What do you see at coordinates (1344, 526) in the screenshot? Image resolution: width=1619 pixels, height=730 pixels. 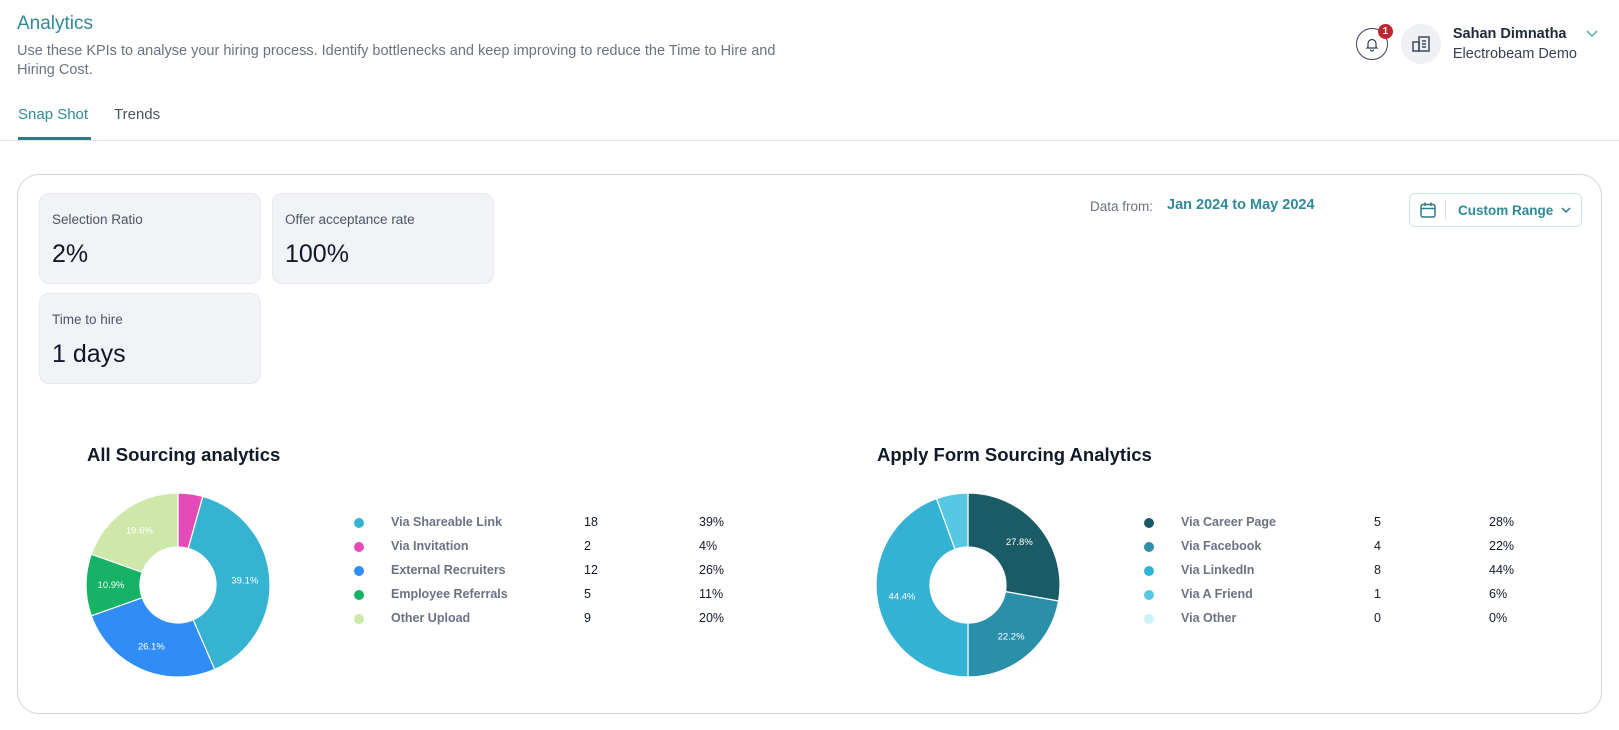 I see `legend-row: Via Career Page 5 28%` at bounding box center [1344, 526].